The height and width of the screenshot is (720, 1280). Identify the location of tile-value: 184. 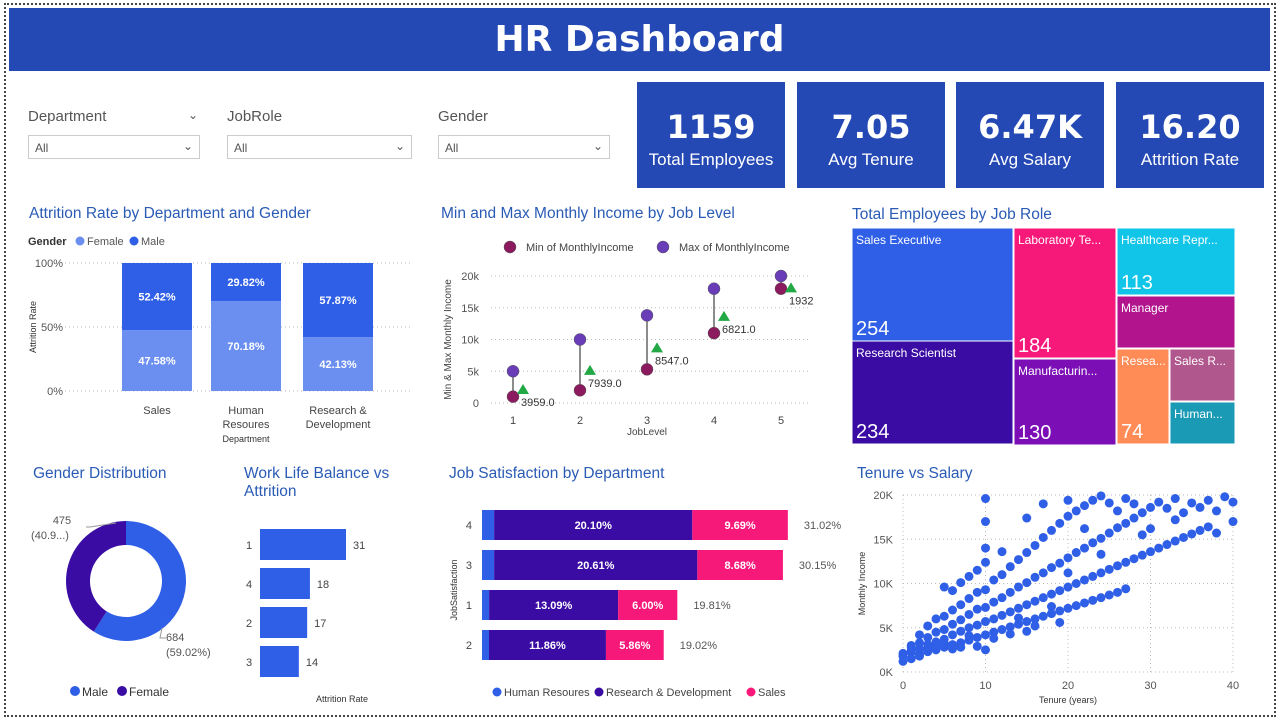
(1034, 346).